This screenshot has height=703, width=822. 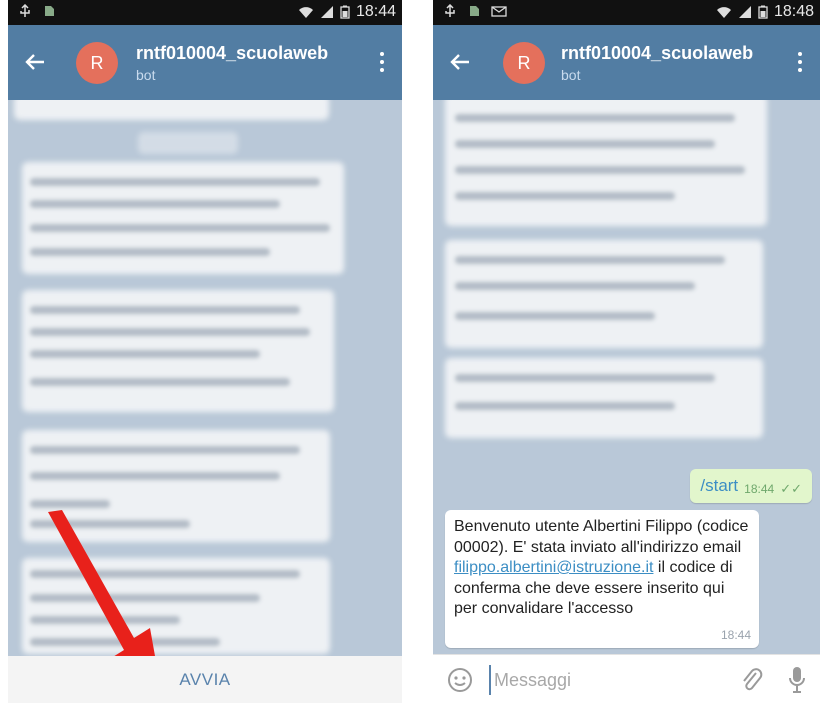 What do you see at coordinates (735, 635) in the screenshot?
I see `received-message-time: 18:44` at bounding box center [735, 635].